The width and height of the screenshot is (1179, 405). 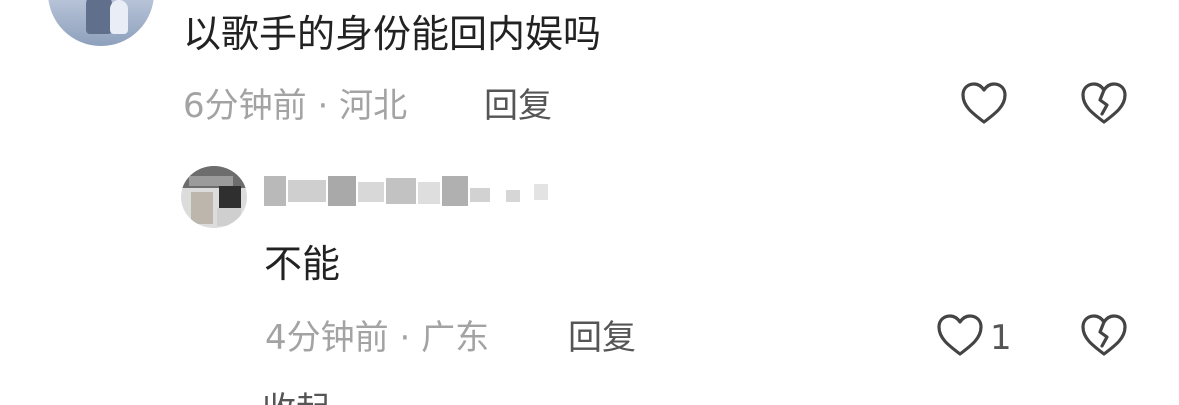 I want to click on commenter-avatar, so click(x=101, y=23).